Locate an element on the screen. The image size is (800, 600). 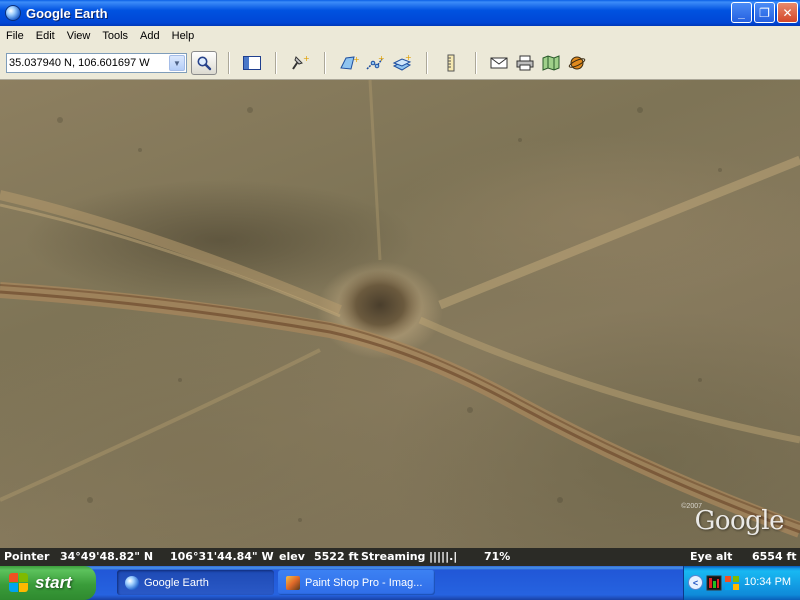
windows-flag-tray-icon is located at coordinates (732, 583).